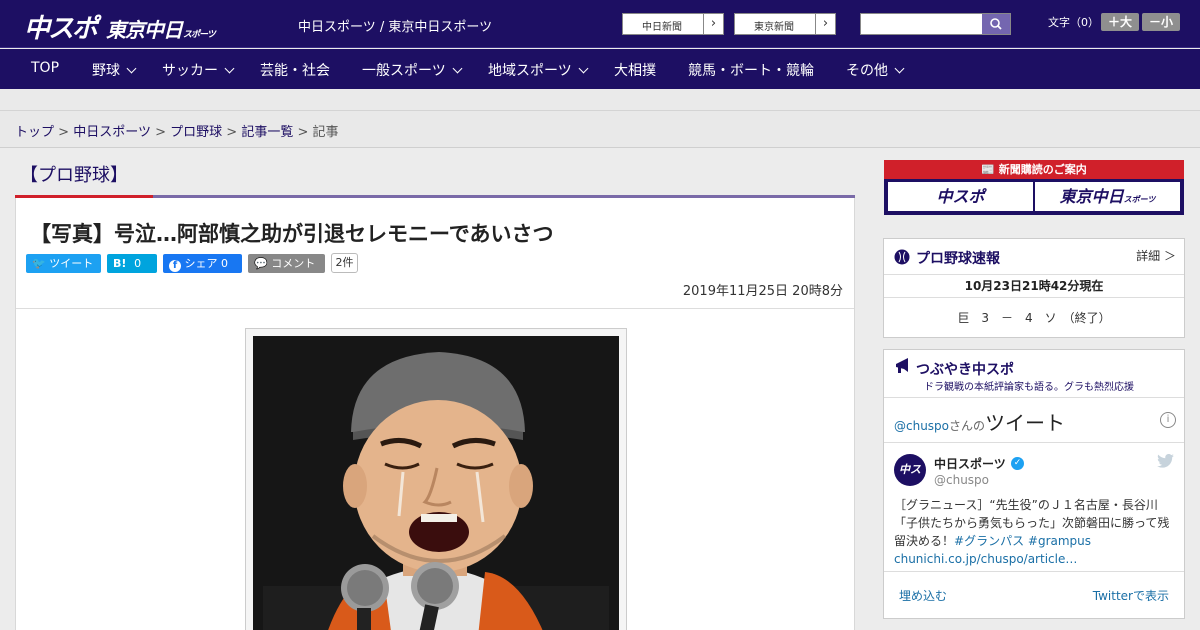 This screenshot has width=1200, height=630. Describe the element at coordinates (1029, 387) in the screenshot. I see `twitter-widget-subtitle: ドラ観戦の本紙評論家も語る。グラも熱烈応援` at that location.